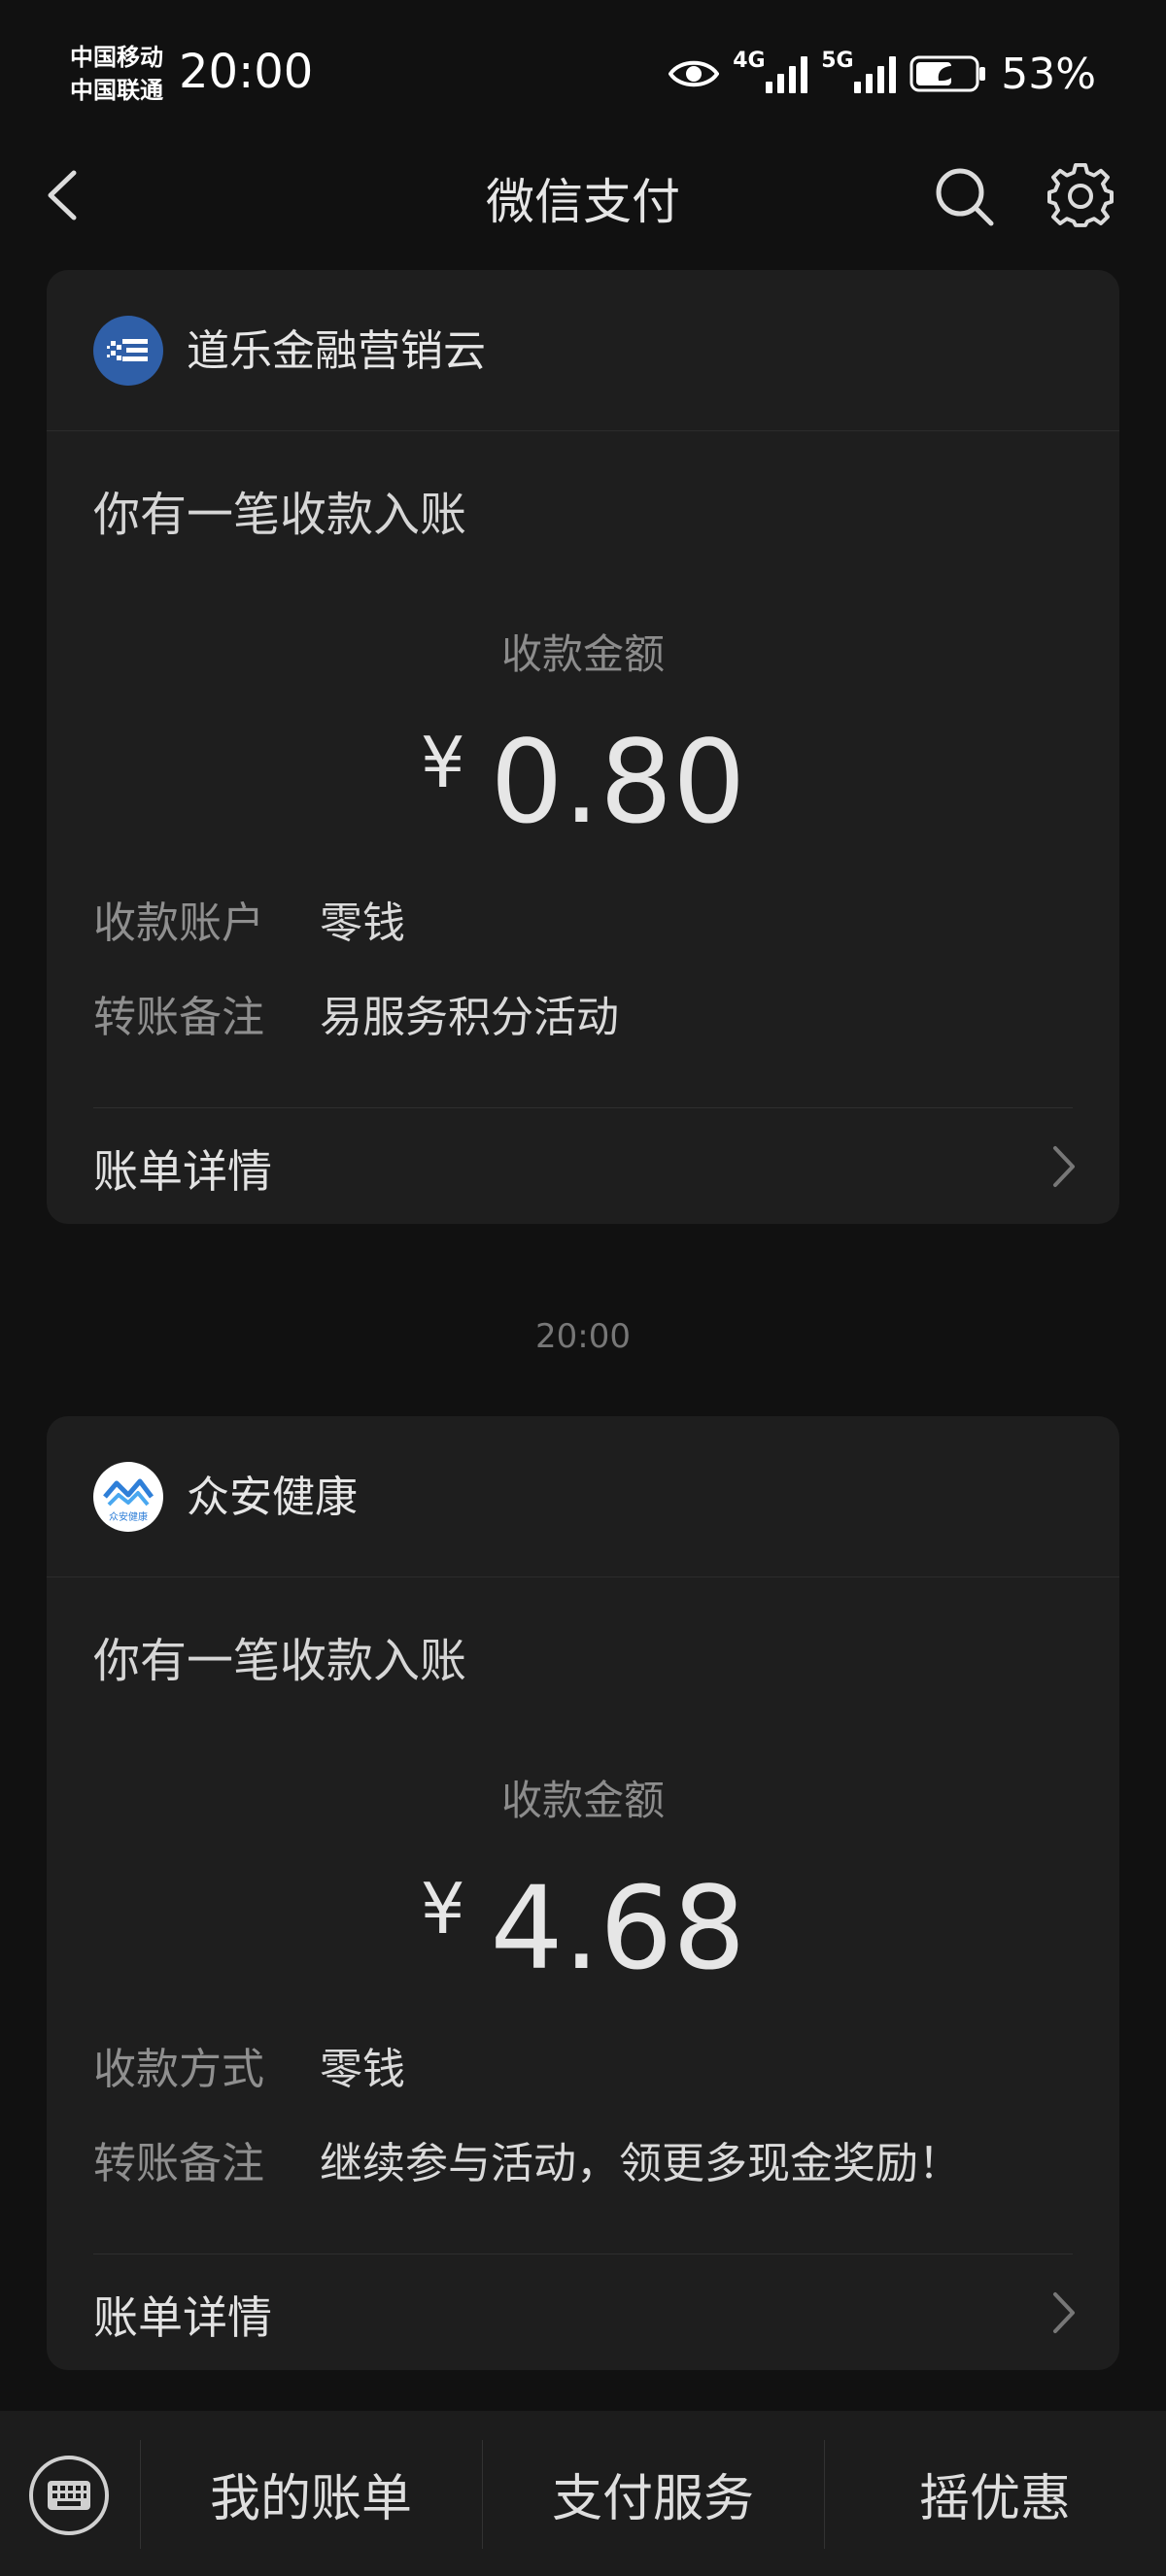 This screenshot has width=1166, height=2576. Describe the element at coordinates (116, 57) in the screenshot. I see `carrier-1: 中国移动` at that location.